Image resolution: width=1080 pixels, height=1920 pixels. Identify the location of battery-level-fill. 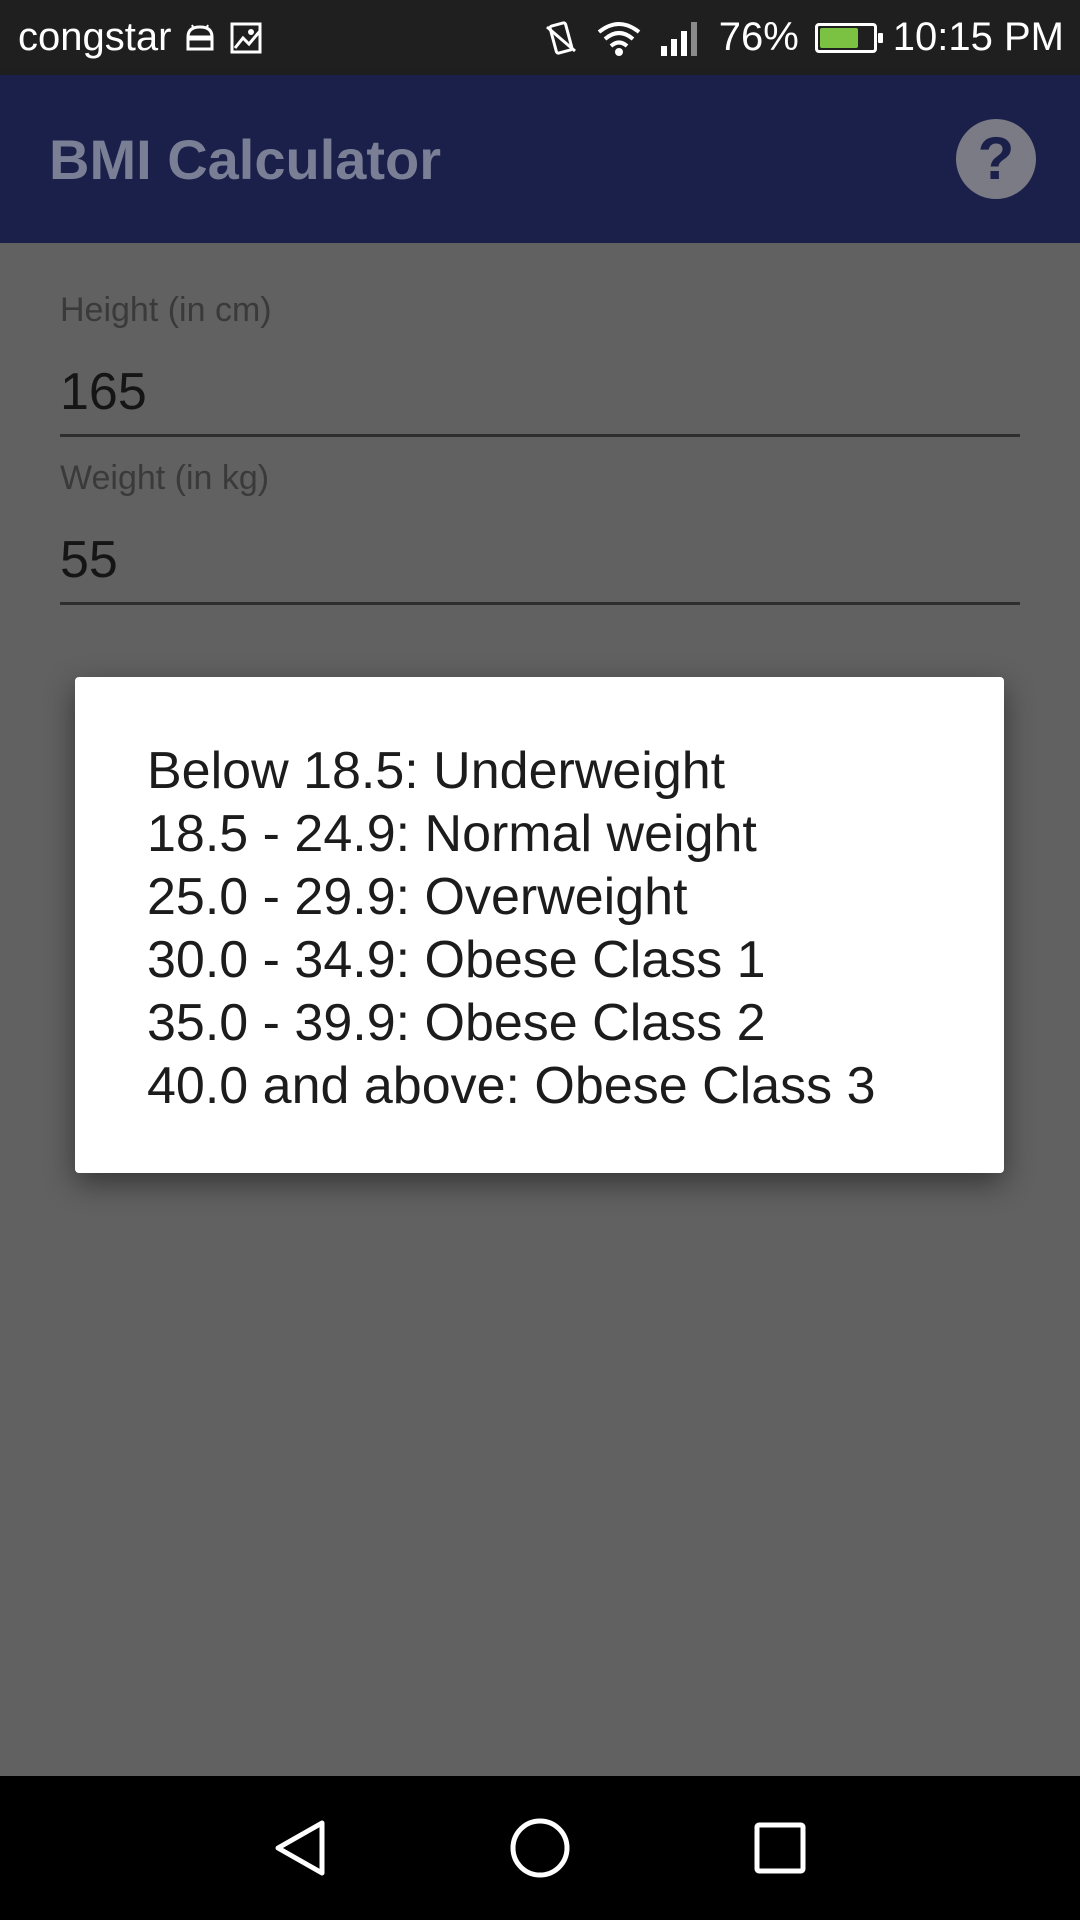
(839, 37).